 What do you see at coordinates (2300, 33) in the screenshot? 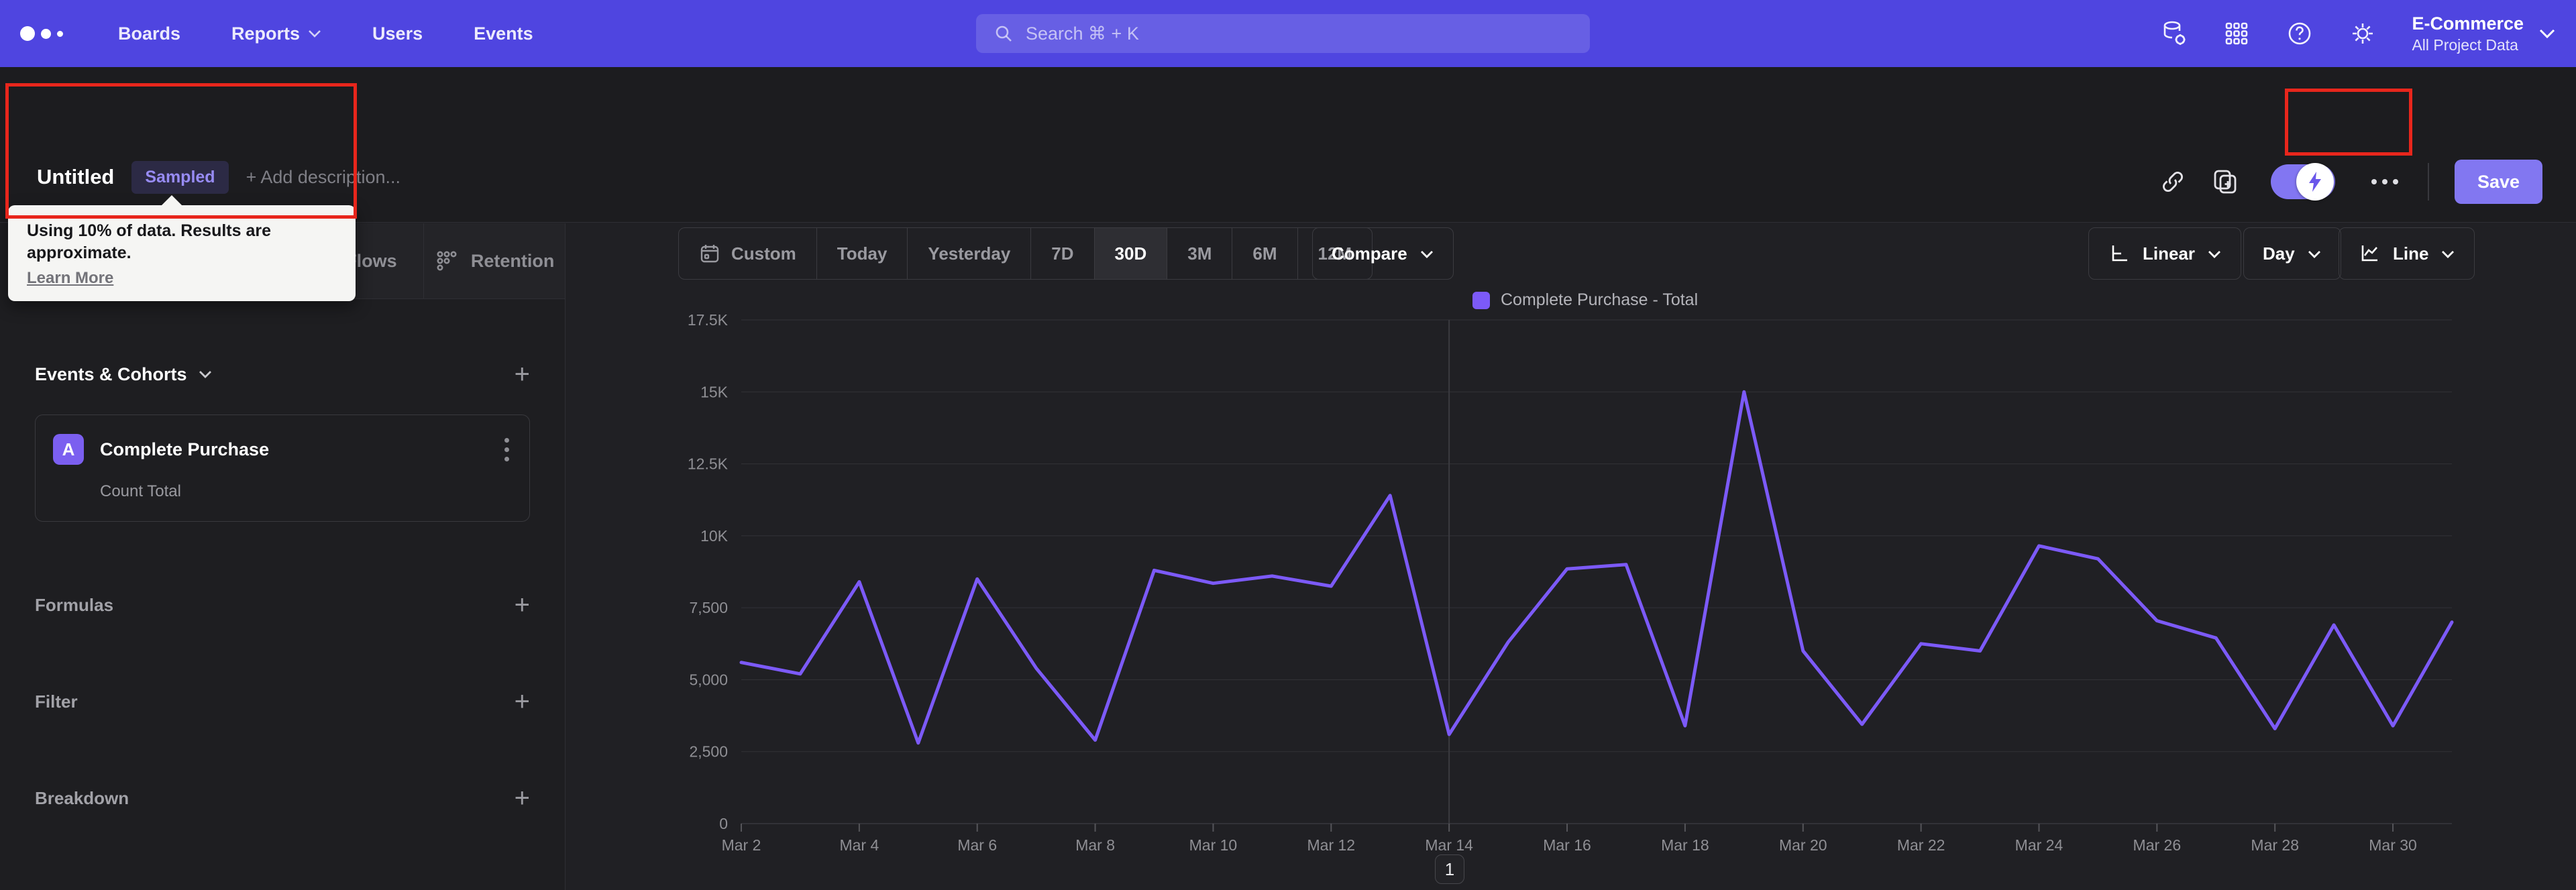
I see `help-icon` at bounding box center [2300, 33].